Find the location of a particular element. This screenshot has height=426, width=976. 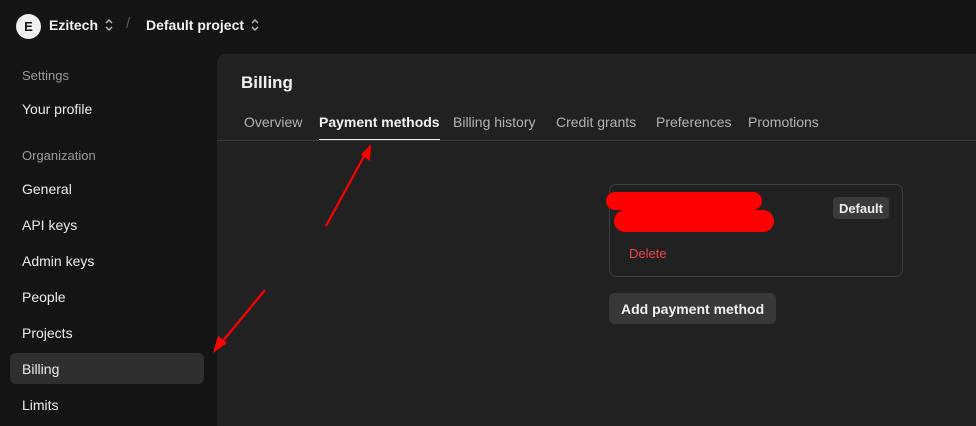

page-title: Billing is located at coordinates (267, 82).